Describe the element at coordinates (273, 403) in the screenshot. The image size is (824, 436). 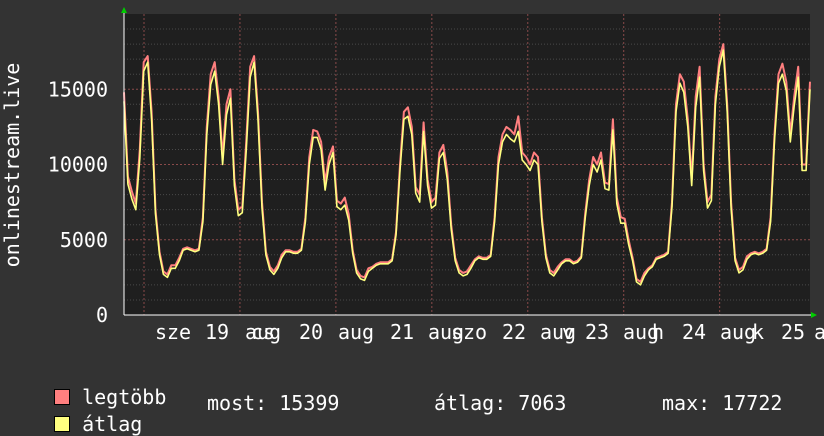
I see `stat-now: most: 15399` at that location.